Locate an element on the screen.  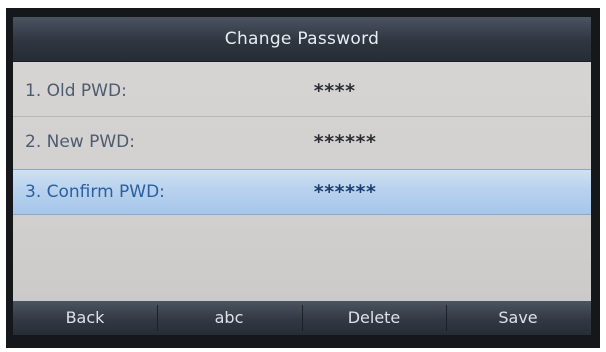
row-divider is located at coordinates (302, 116).